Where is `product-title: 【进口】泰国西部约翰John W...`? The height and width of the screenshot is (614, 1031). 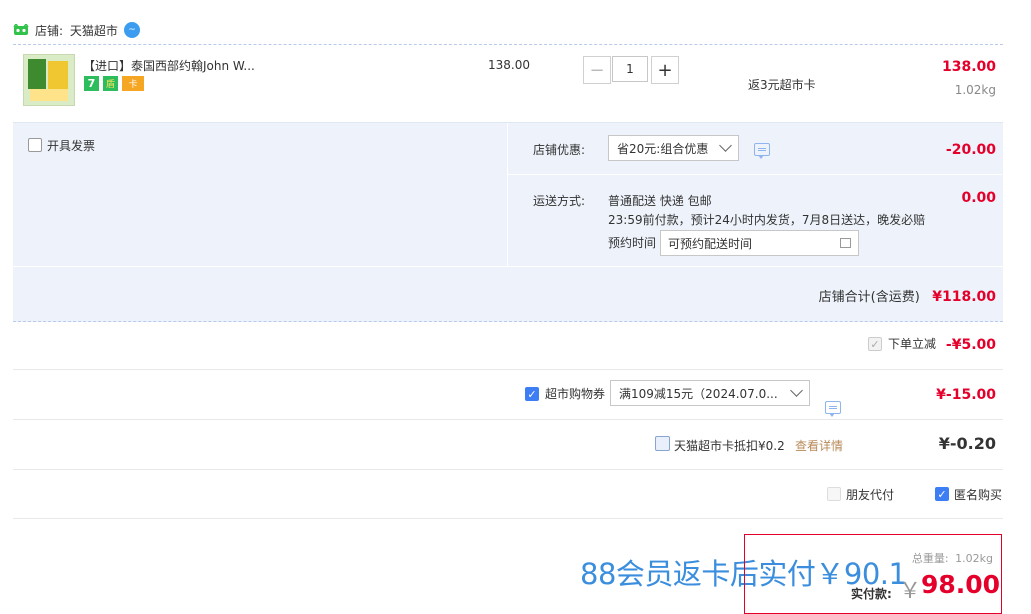
product-title: 【进口】泰国西部约翰John W... is located at coordinates (183, 65).